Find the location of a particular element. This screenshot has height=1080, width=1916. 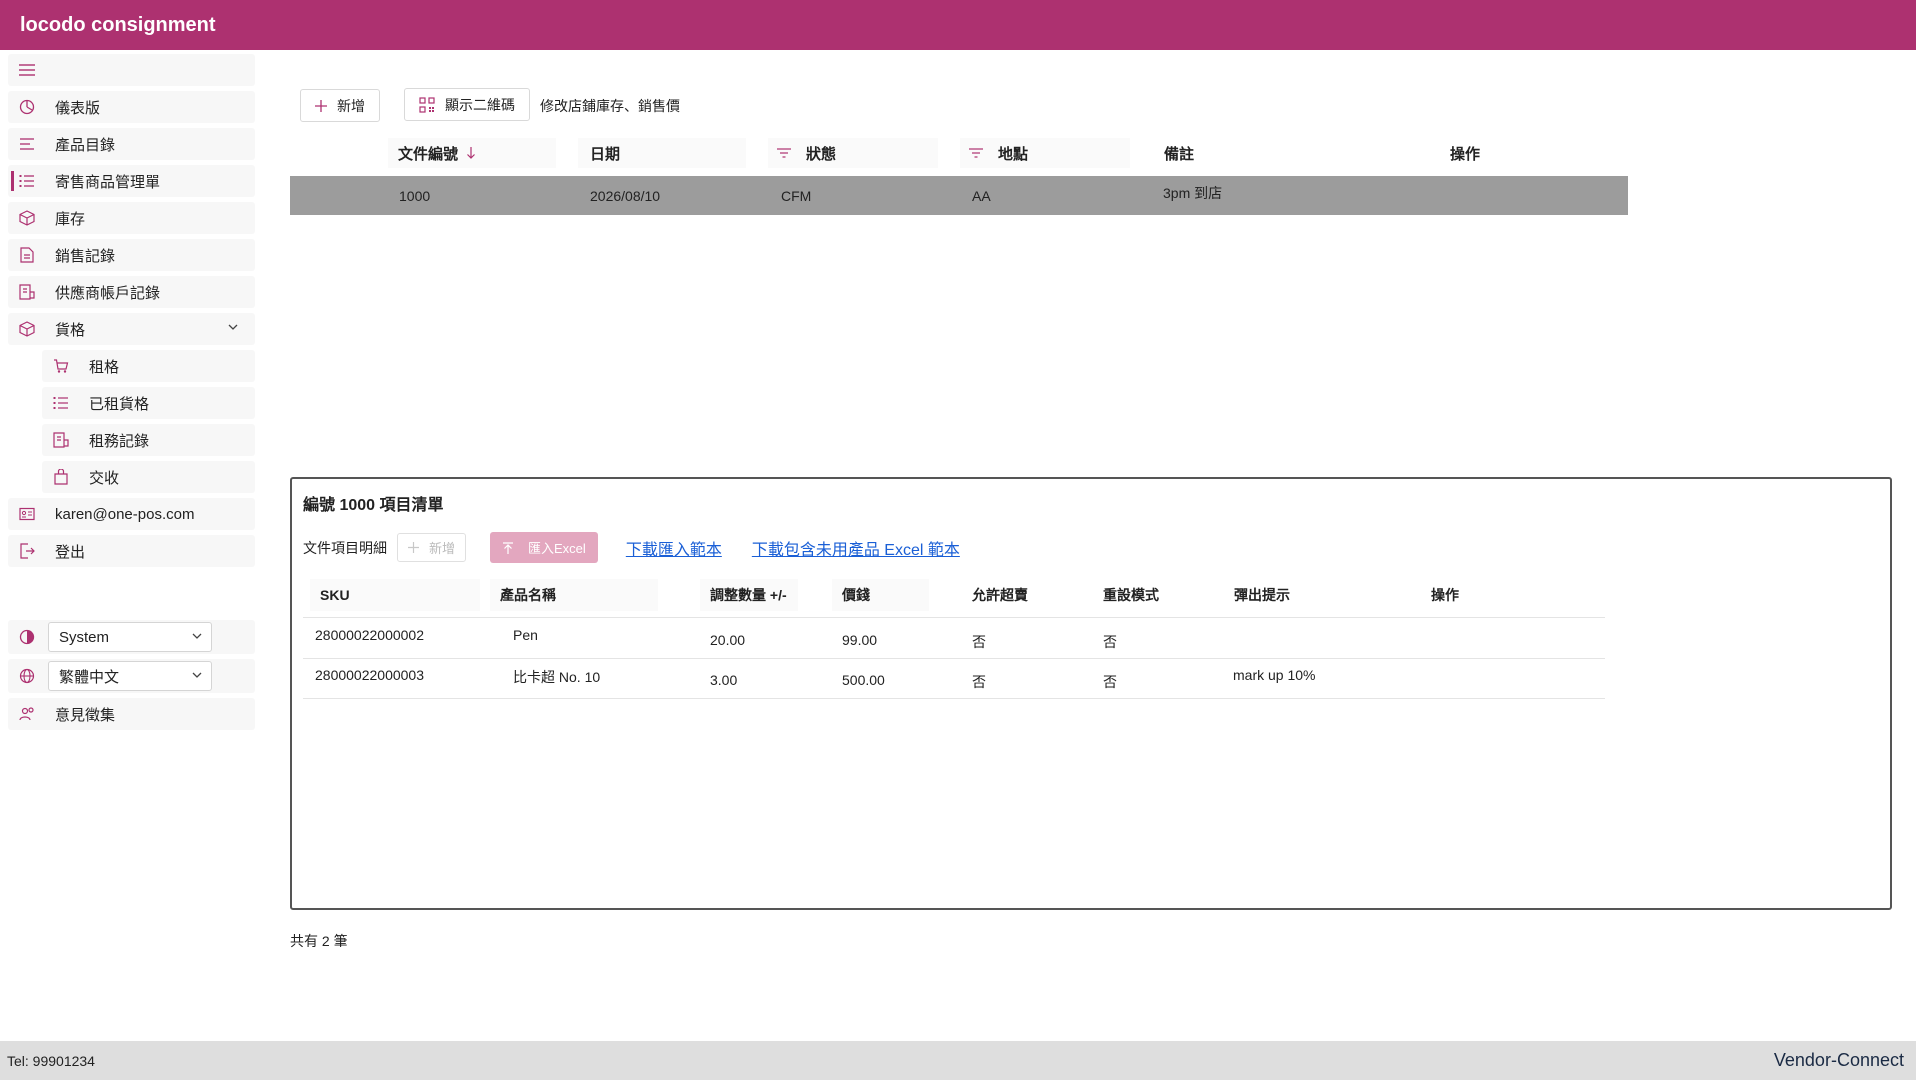

logout-icon is located at coordinates (27, 551).